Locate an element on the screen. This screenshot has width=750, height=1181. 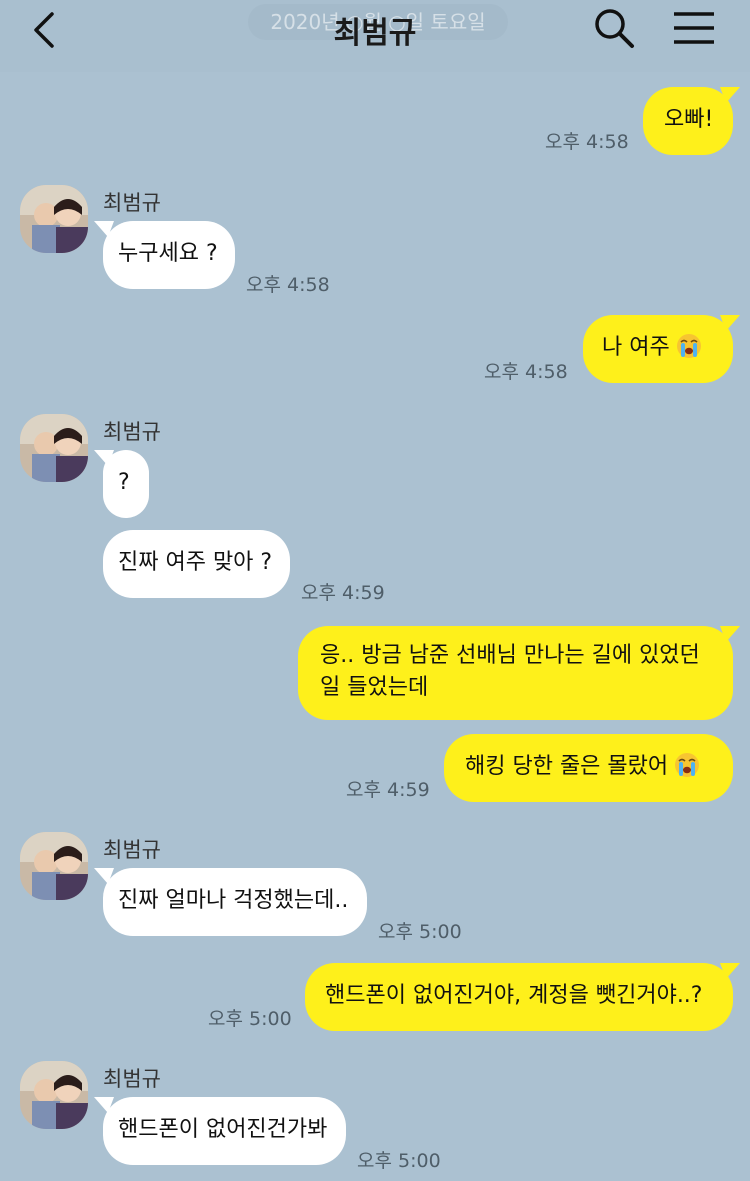
my-message-bubble: 핸드폰이 없어진거야, 계정을 뺏긴거야..? is located at coordinates (519, 997).